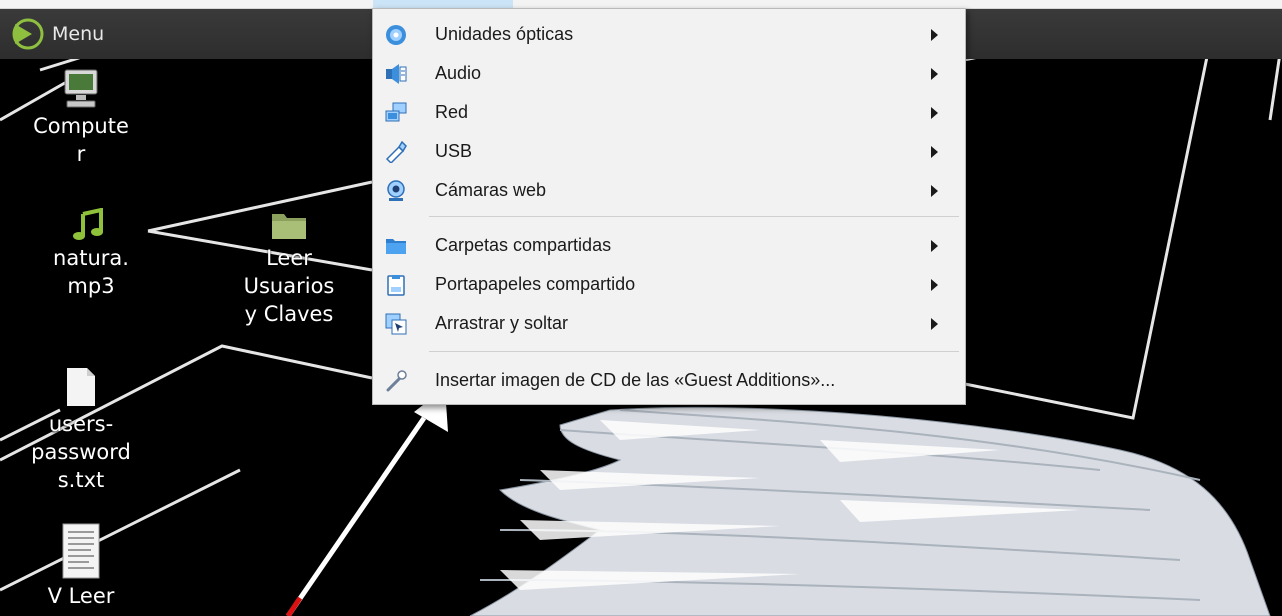  What do you see at coordinates (396, 246) in the screenshot?
I see `shared-folder-icon` at bounding box center [396, 246].